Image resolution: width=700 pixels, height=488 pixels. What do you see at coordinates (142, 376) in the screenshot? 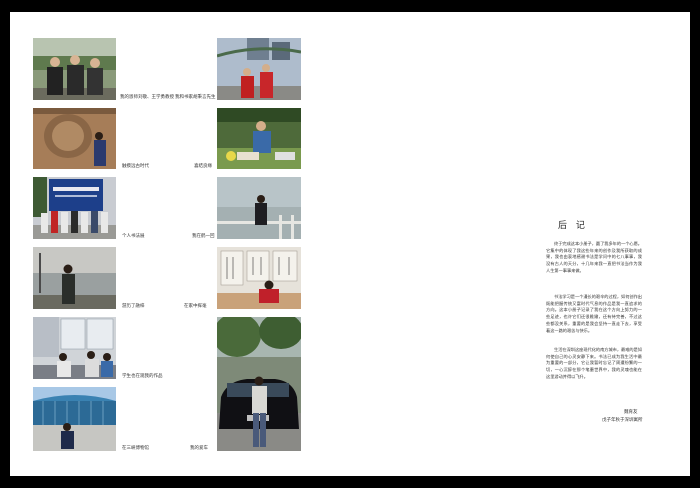
I see `caption-students: 学生也在观我的作品` at bounding box center [142, 376].